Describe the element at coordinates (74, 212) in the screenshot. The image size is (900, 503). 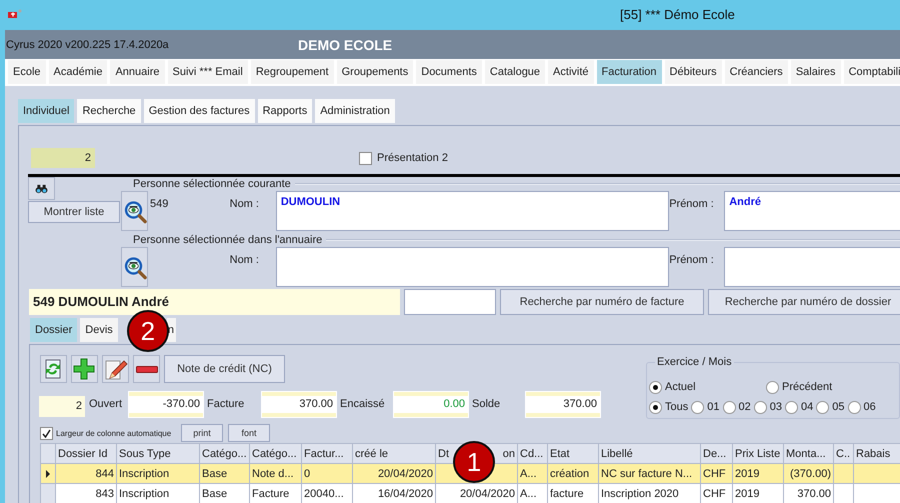
I see `show-list-button: Montrer liste` at that location.